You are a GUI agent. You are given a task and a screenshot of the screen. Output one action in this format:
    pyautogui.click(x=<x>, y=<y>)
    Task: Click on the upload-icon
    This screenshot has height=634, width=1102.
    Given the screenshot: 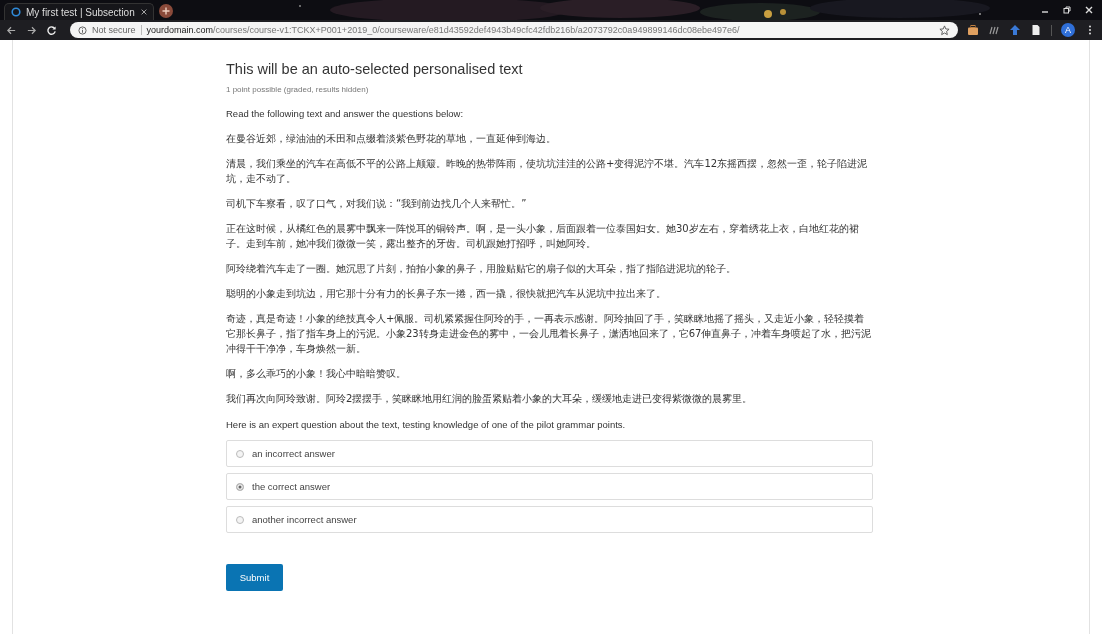 What is the action you would take?
    pyautogui.click(x=1015, y=30)
    